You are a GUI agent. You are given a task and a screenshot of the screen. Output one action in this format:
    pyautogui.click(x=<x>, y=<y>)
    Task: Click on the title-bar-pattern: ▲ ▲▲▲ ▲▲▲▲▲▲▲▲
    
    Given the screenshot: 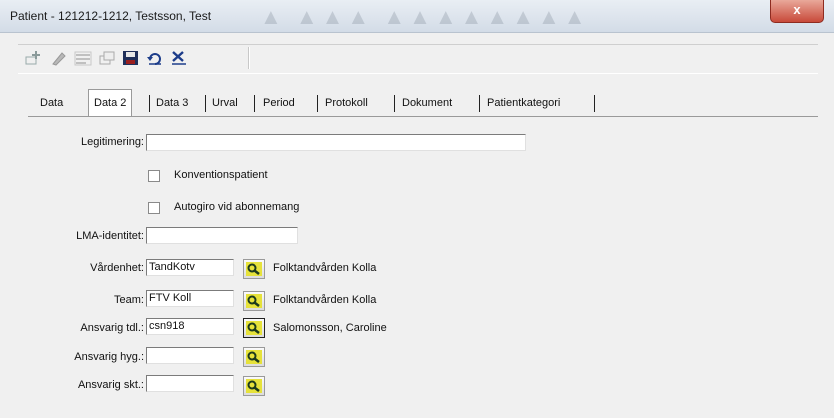 What is the action you would take?
    pyautogui.click(x=425, y=16)
    